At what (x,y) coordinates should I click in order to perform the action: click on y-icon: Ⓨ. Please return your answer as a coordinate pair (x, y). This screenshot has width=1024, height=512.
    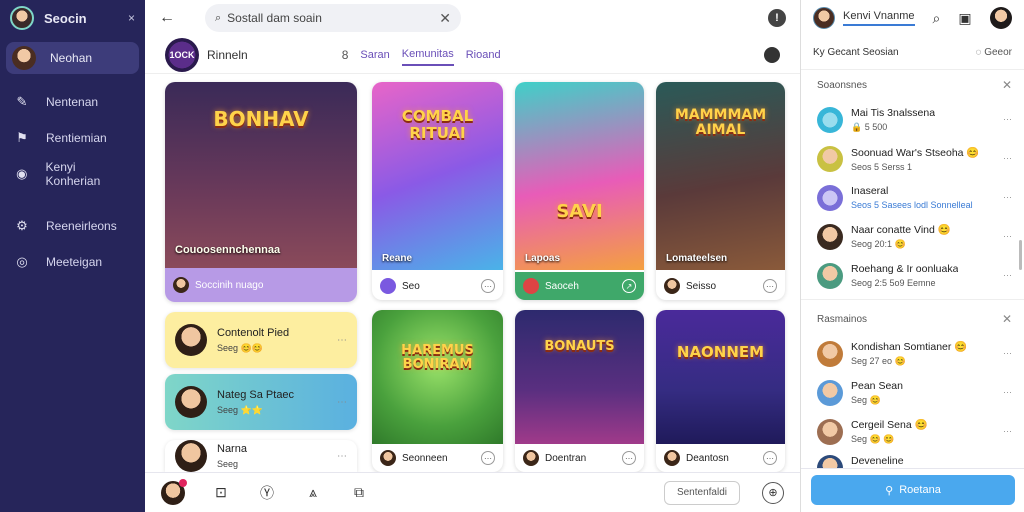
    Looking at the image, I should click on (267, 493).